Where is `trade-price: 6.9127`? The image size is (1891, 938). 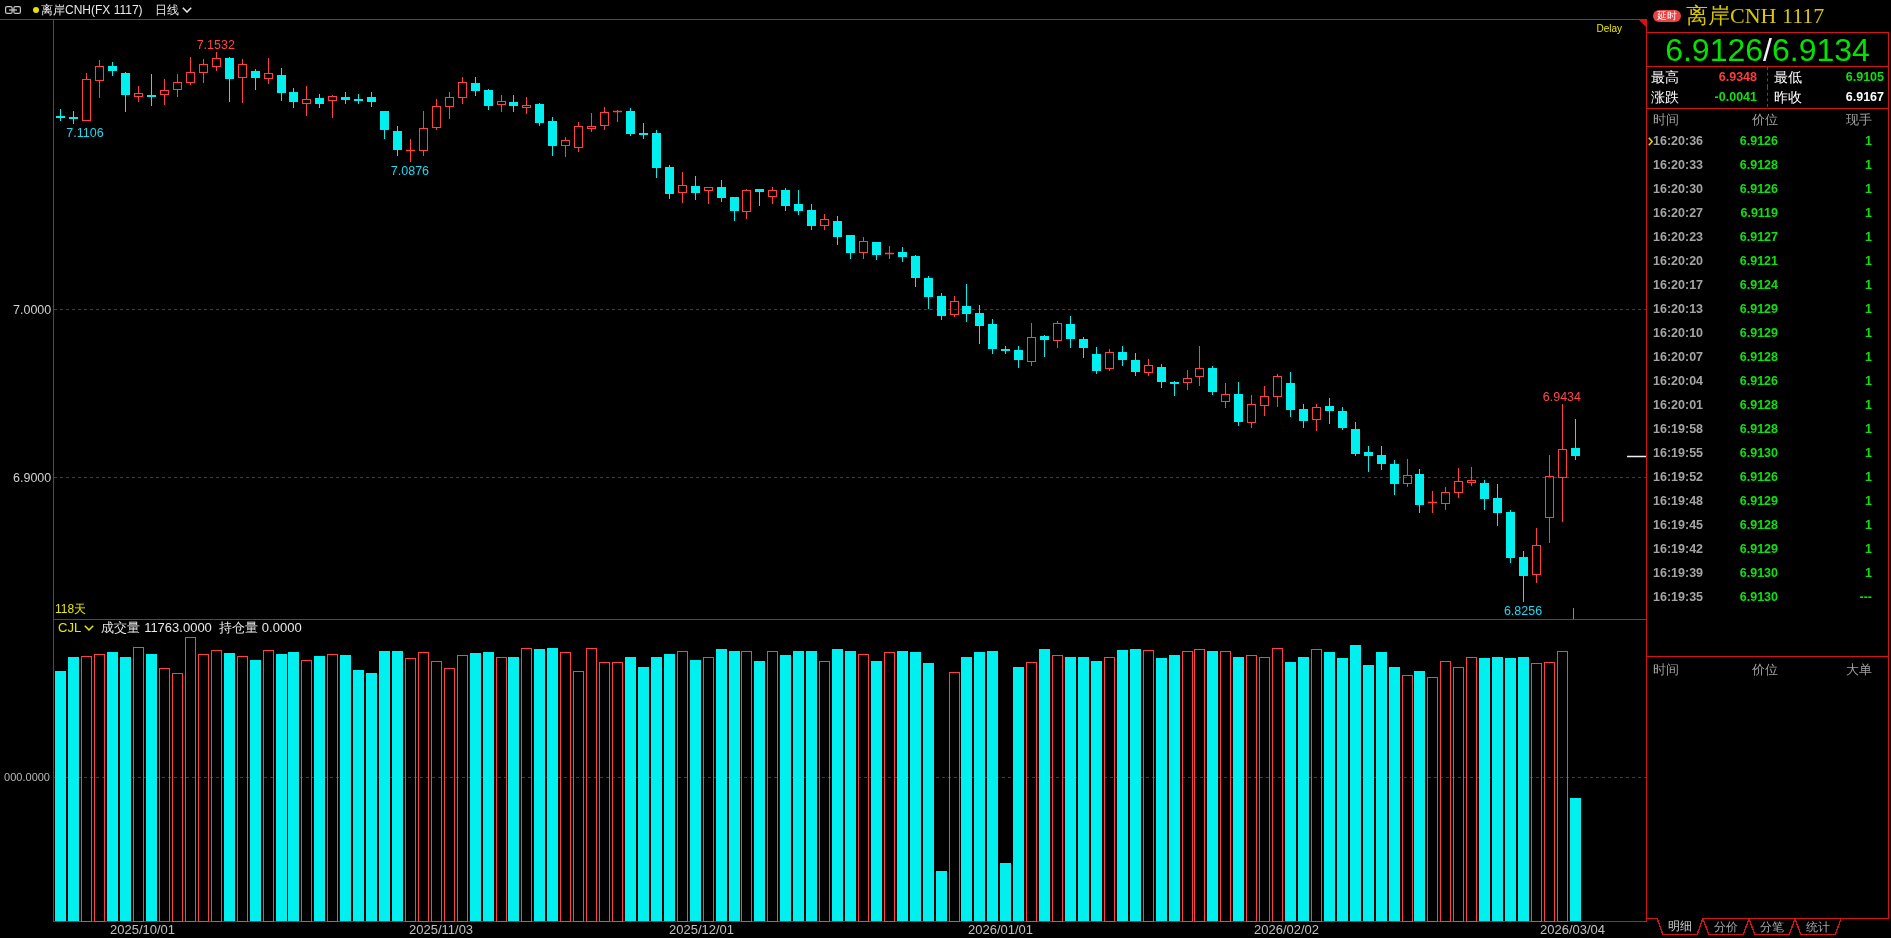 trade-price: 6.9127 is located at coordinates (1758, 237).